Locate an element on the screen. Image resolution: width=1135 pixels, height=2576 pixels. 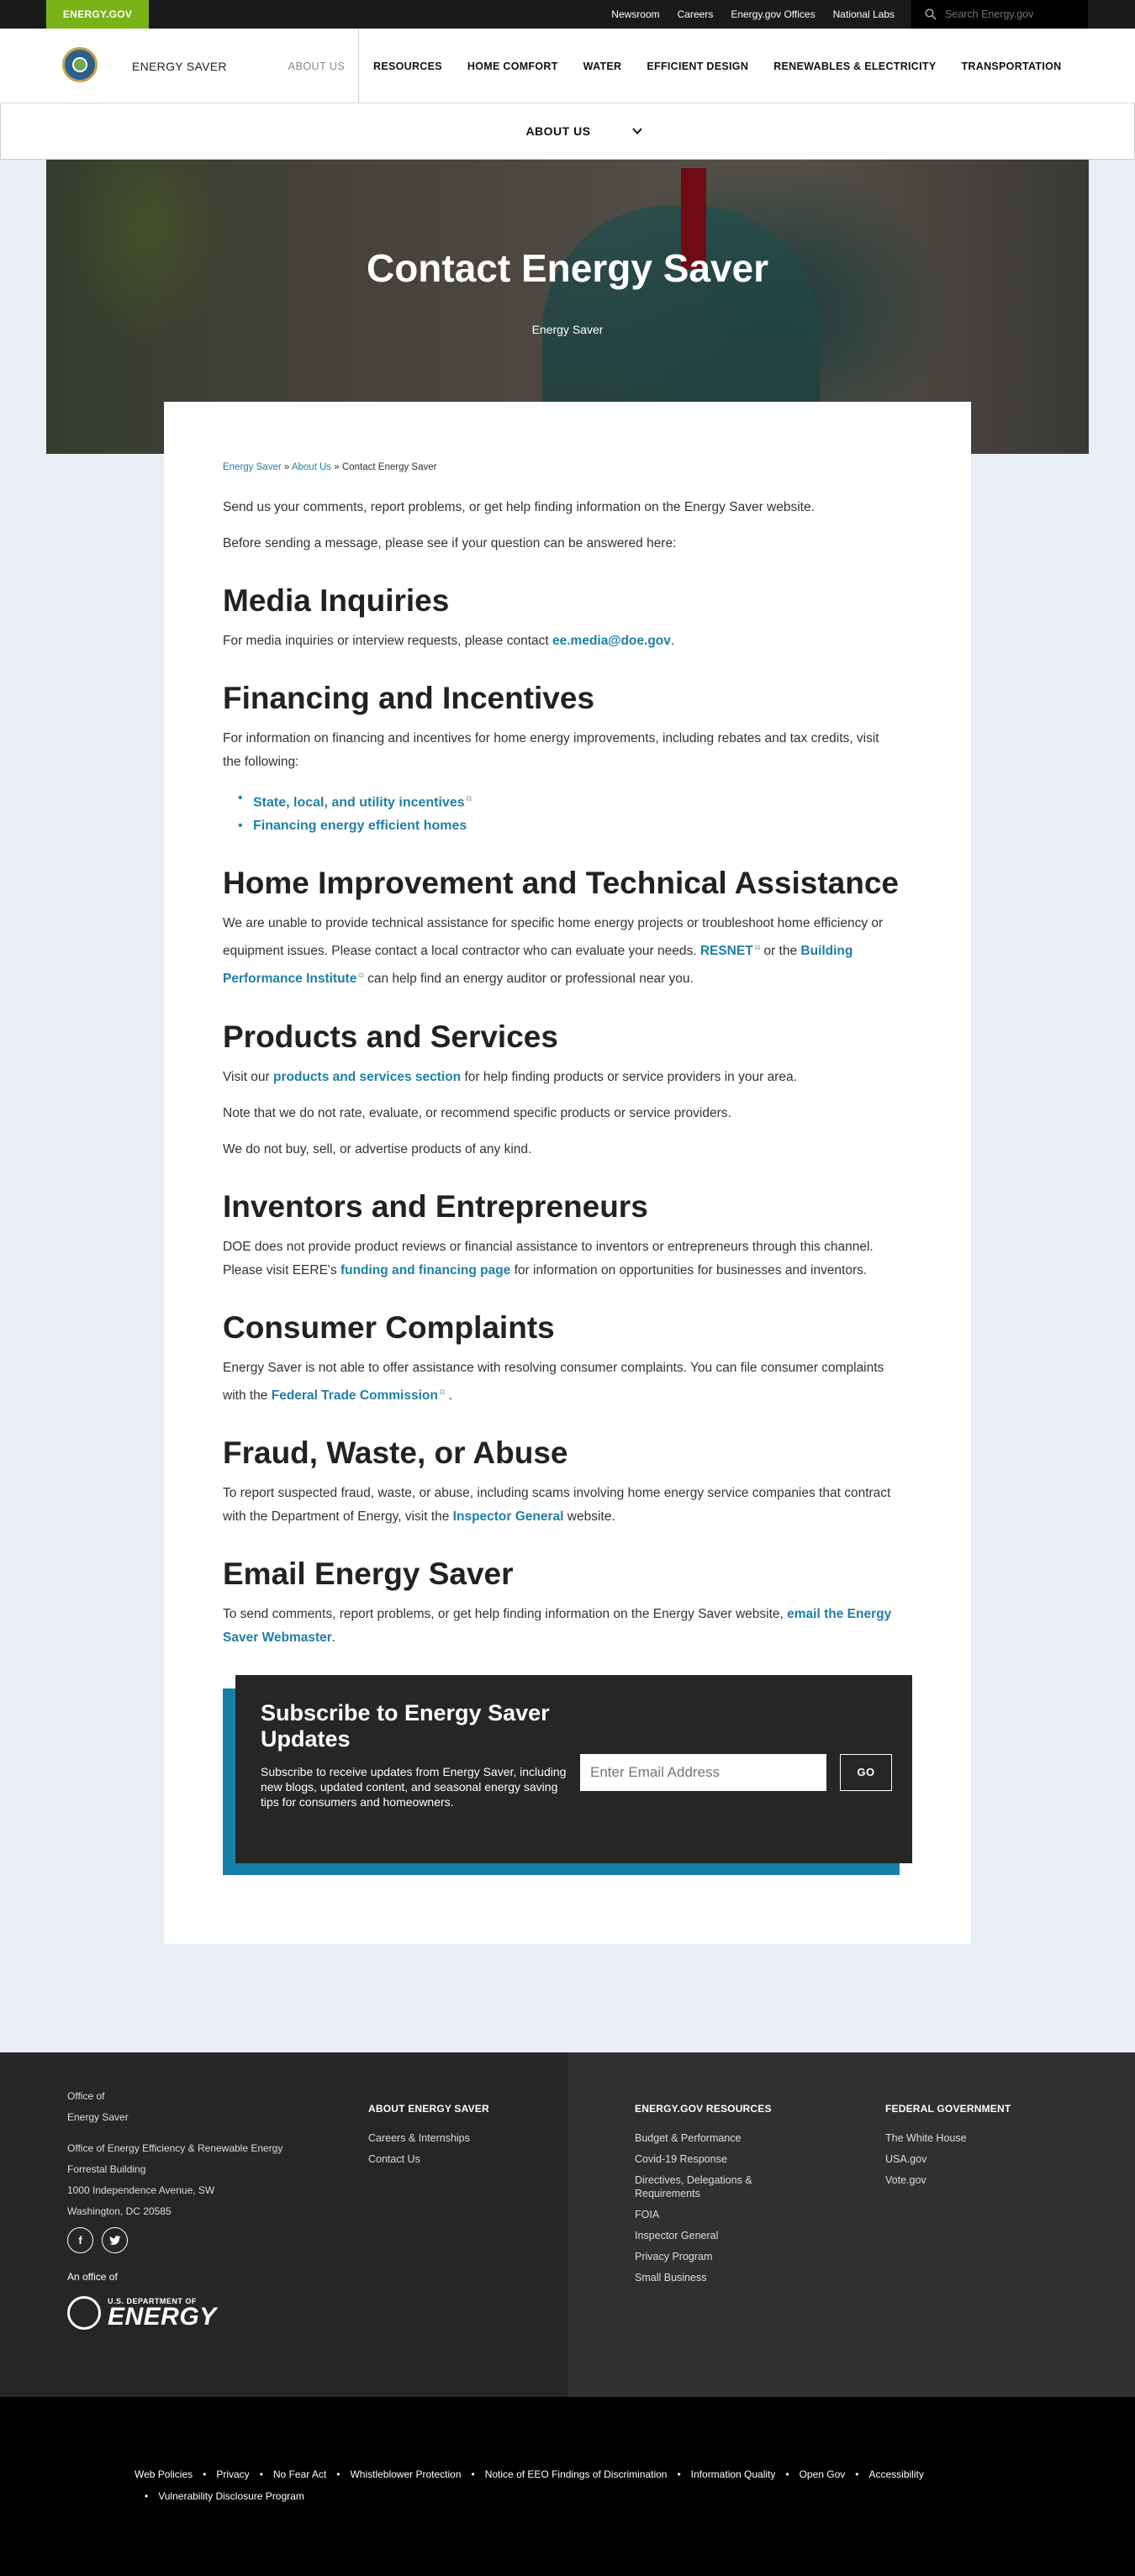
footer-link: Contact Us is located at coordinates (428, 2159).